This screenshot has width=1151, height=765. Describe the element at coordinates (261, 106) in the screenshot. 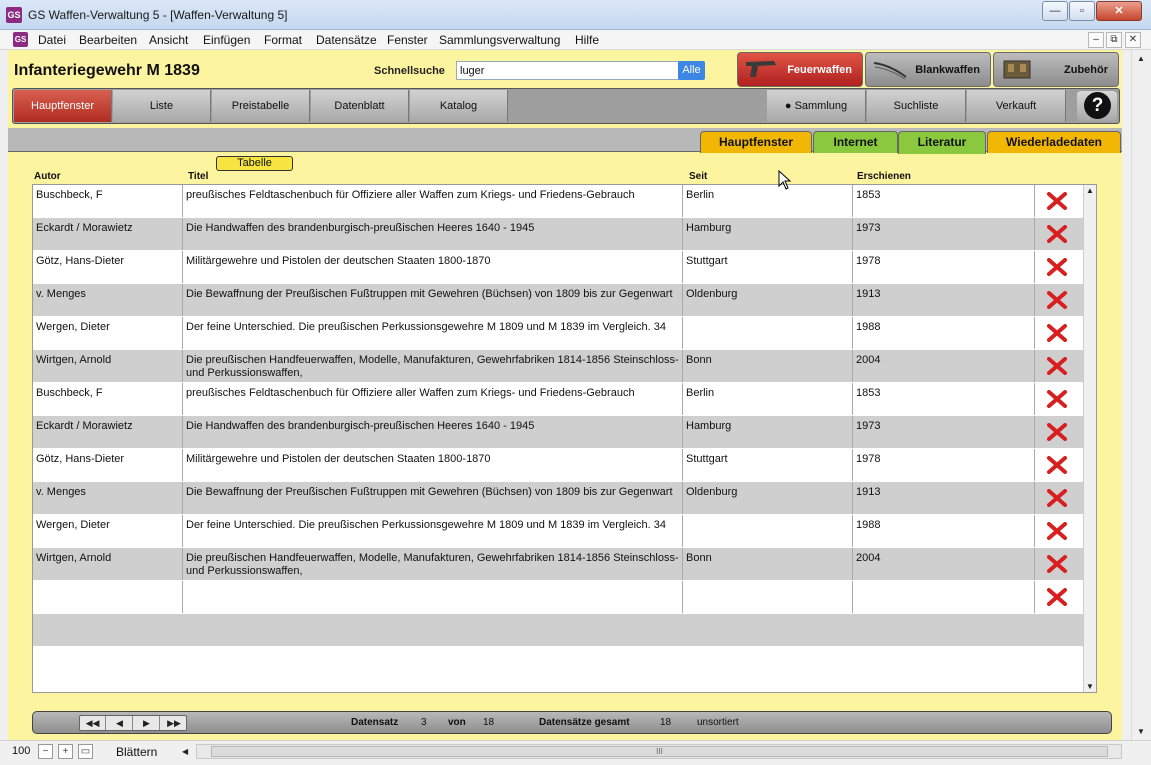

I see `nav-preistabelle: Preistabelle` at that location.